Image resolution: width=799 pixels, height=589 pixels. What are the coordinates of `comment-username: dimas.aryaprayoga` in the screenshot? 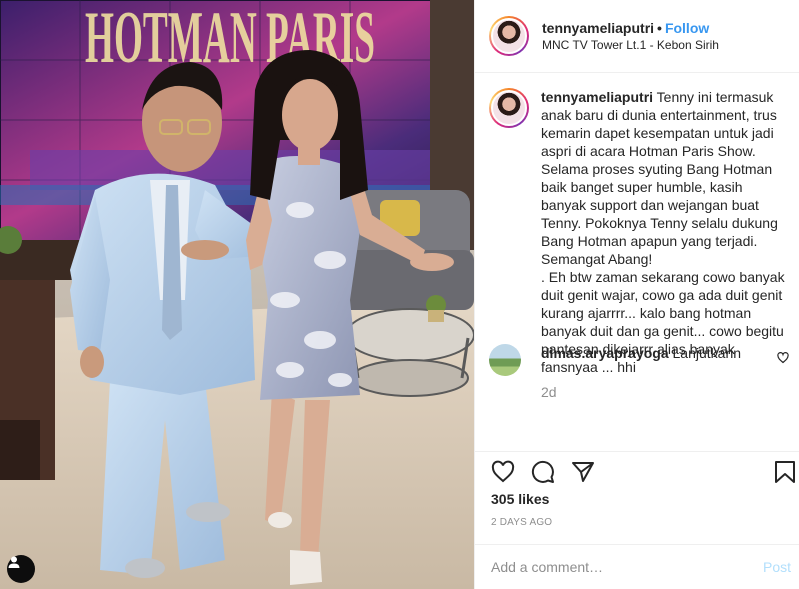 It's located at (605, 353).